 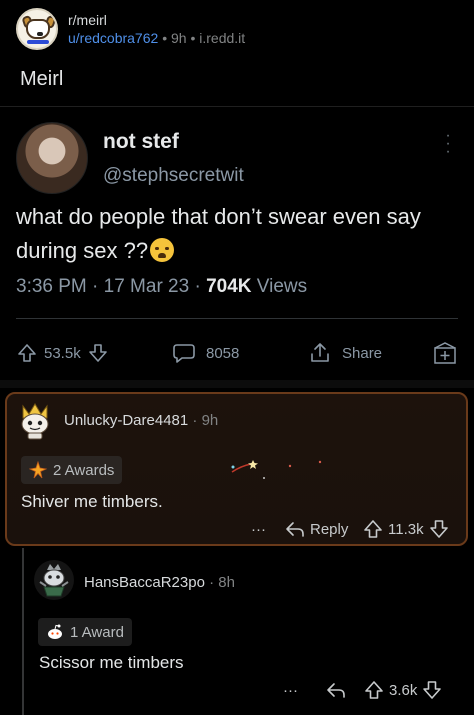 I want to click on comment-score: 3.6k, so click(x=403, y=690).